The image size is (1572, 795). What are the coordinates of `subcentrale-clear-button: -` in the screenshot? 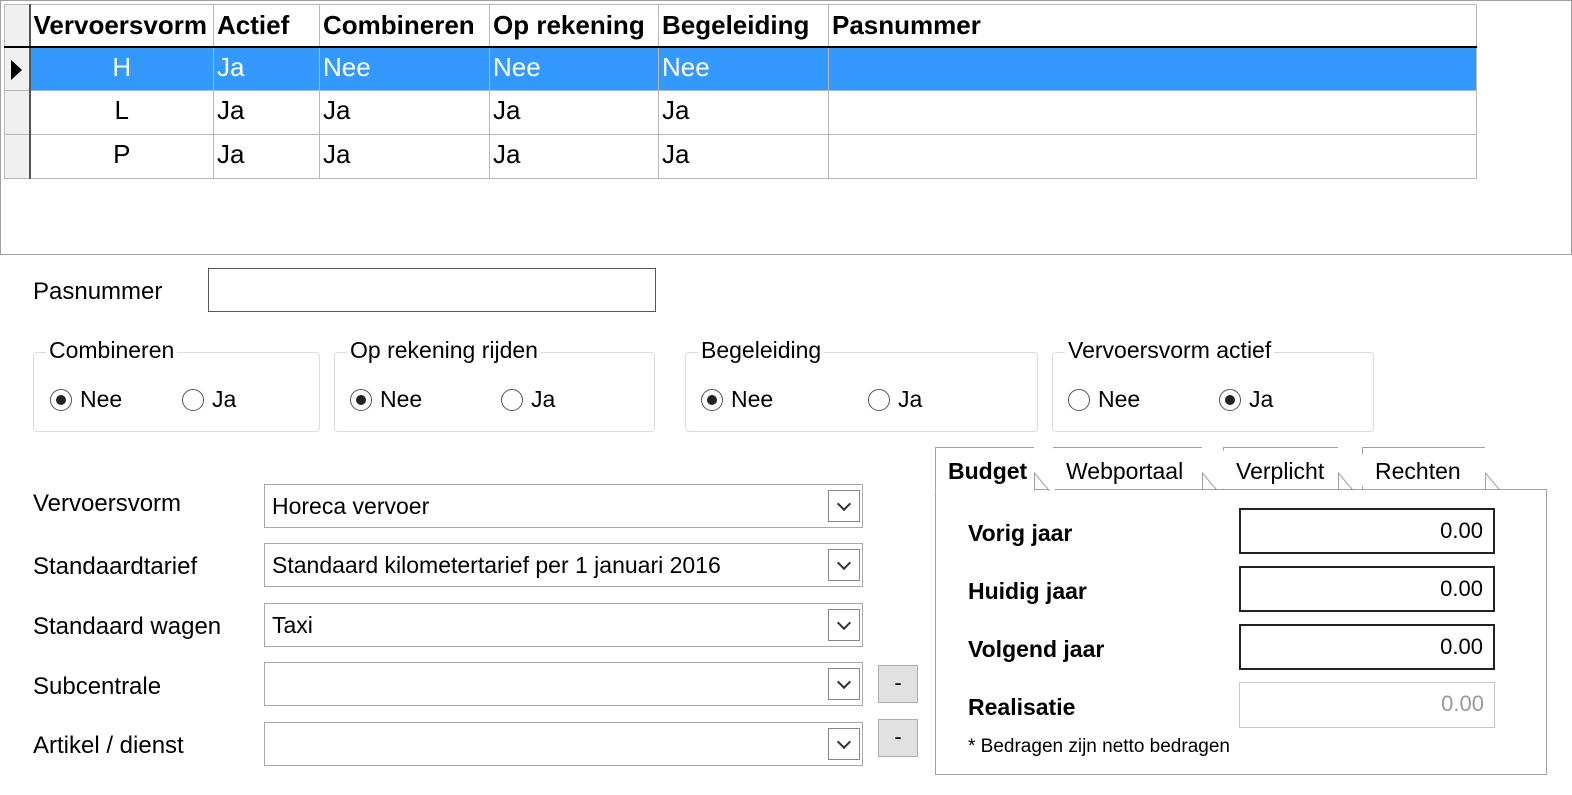 It's located at (898, 684).